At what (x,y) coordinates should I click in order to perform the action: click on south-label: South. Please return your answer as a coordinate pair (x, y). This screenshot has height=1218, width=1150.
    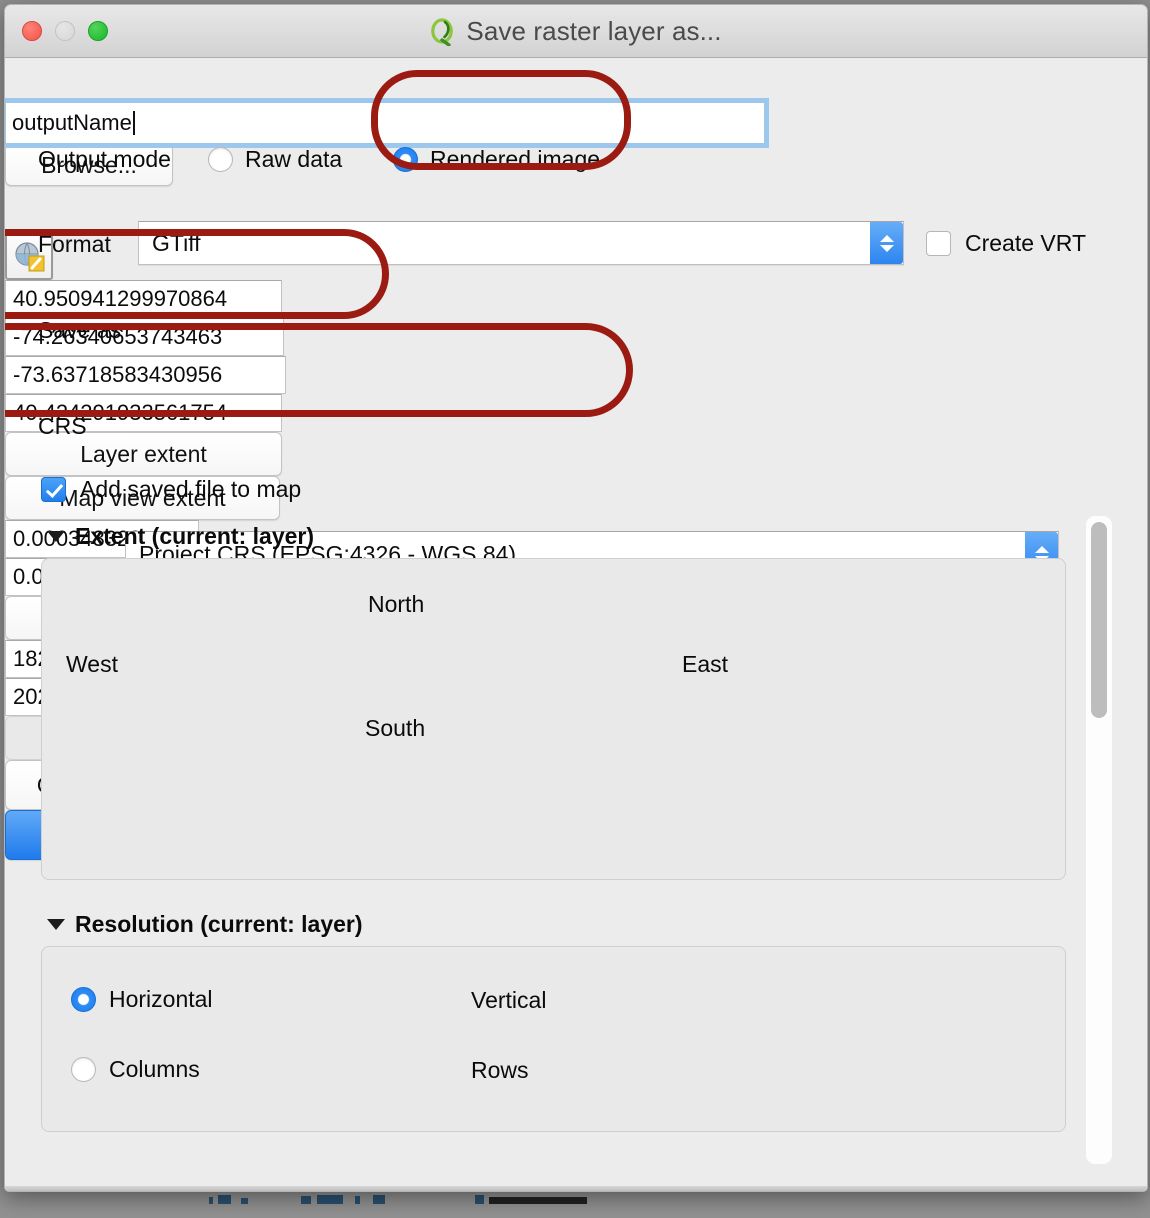
    Looking at the image, I should click on (395, 728).